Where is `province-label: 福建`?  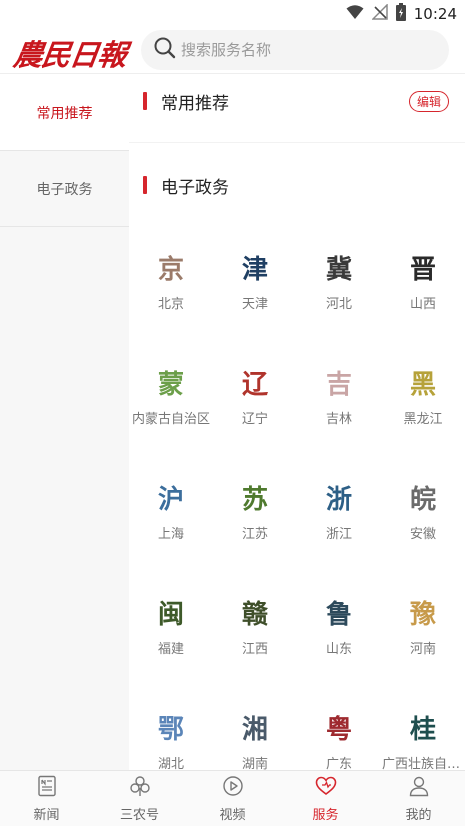 province-label: 福建 is located at coordinates (170, 649).